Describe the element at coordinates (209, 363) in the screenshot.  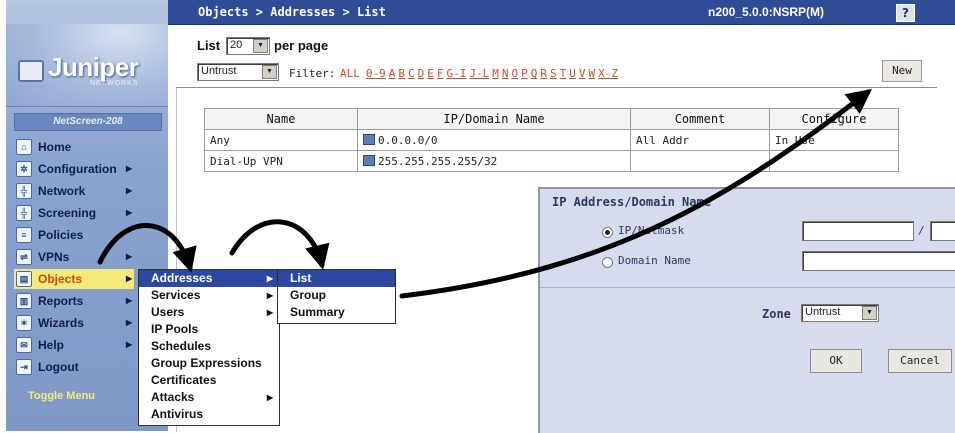
I see `menu-item-group-expressions: Group Expressions` at that location.